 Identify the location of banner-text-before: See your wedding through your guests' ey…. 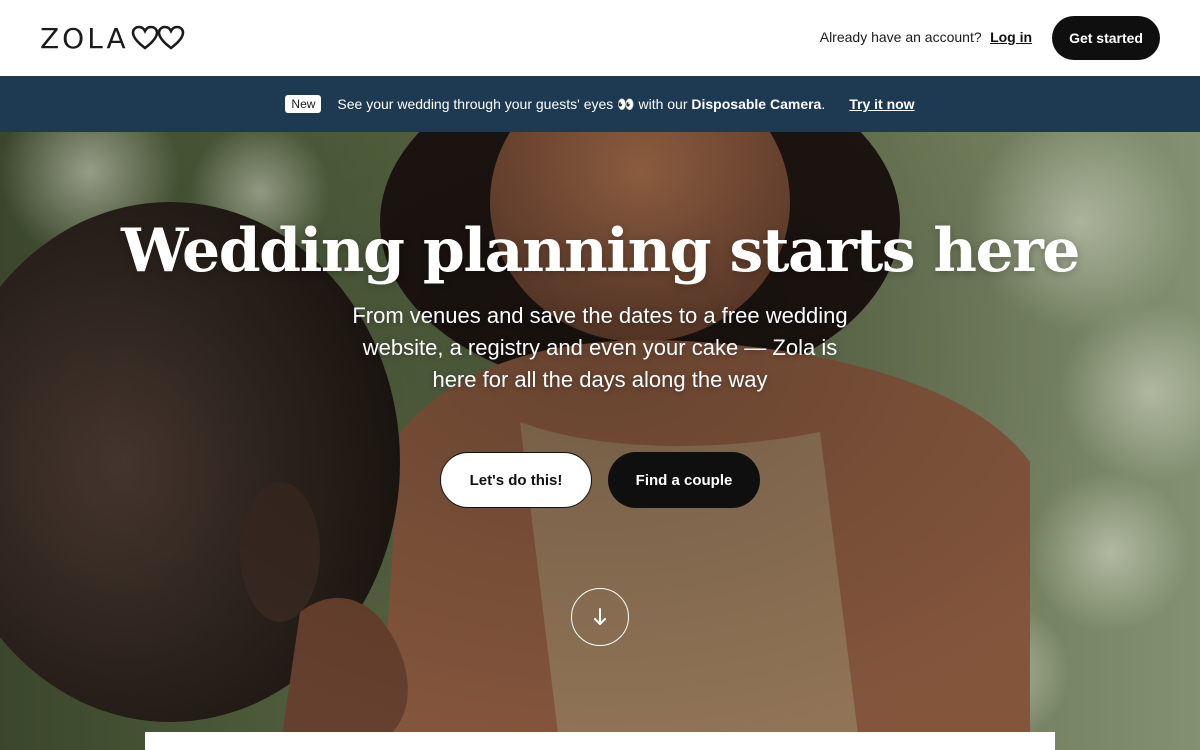
(514, 103).